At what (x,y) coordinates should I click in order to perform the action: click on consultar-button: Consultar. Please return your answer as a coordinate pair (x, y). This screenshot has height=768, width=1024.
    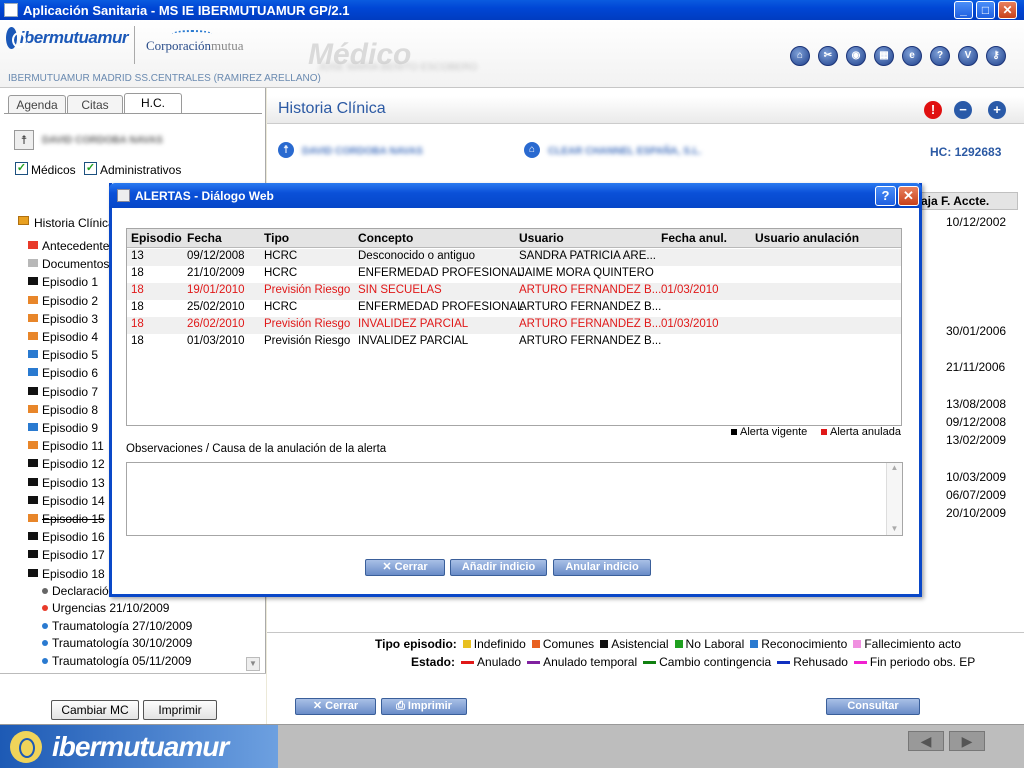
    Looking at the image, I should click on (873, 706).